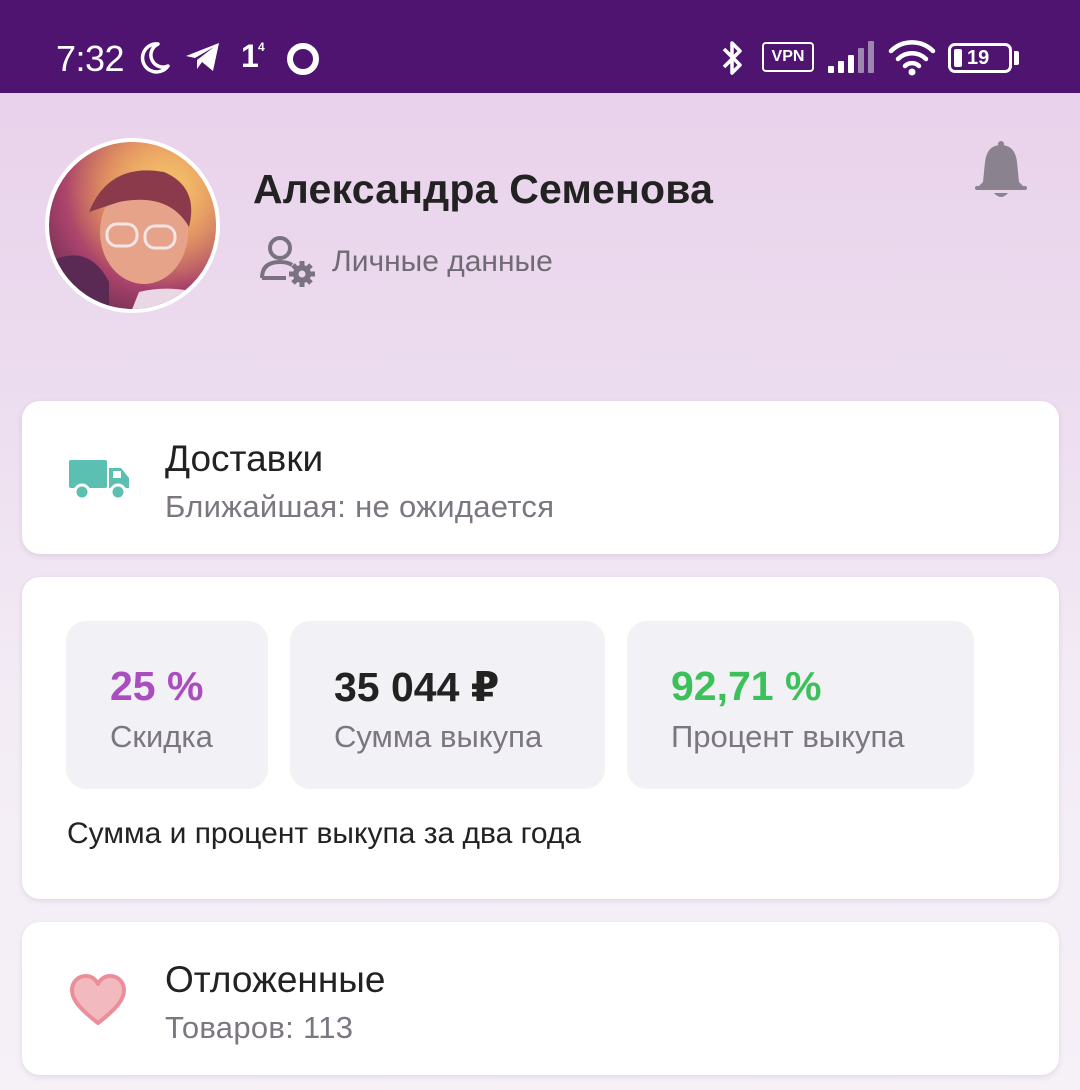 The height and width of the screenshot is (1090, 1080). What do you see at coordinates (161, 736) in the screenshot?
I see `discount-label: Скидка` at bounding box center [161, 736].